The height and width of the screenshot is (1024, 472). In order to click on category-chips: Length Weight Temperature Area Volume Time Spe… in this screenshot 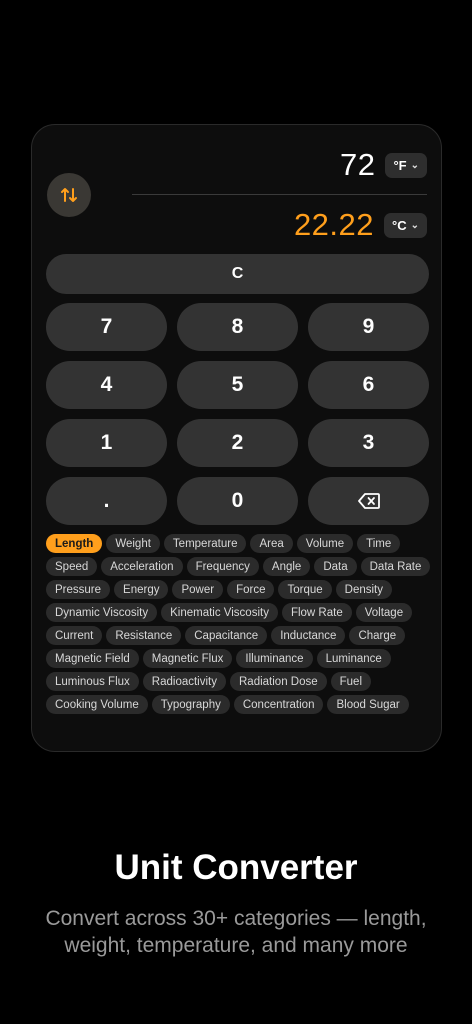, I will do `click(238, 624)`.